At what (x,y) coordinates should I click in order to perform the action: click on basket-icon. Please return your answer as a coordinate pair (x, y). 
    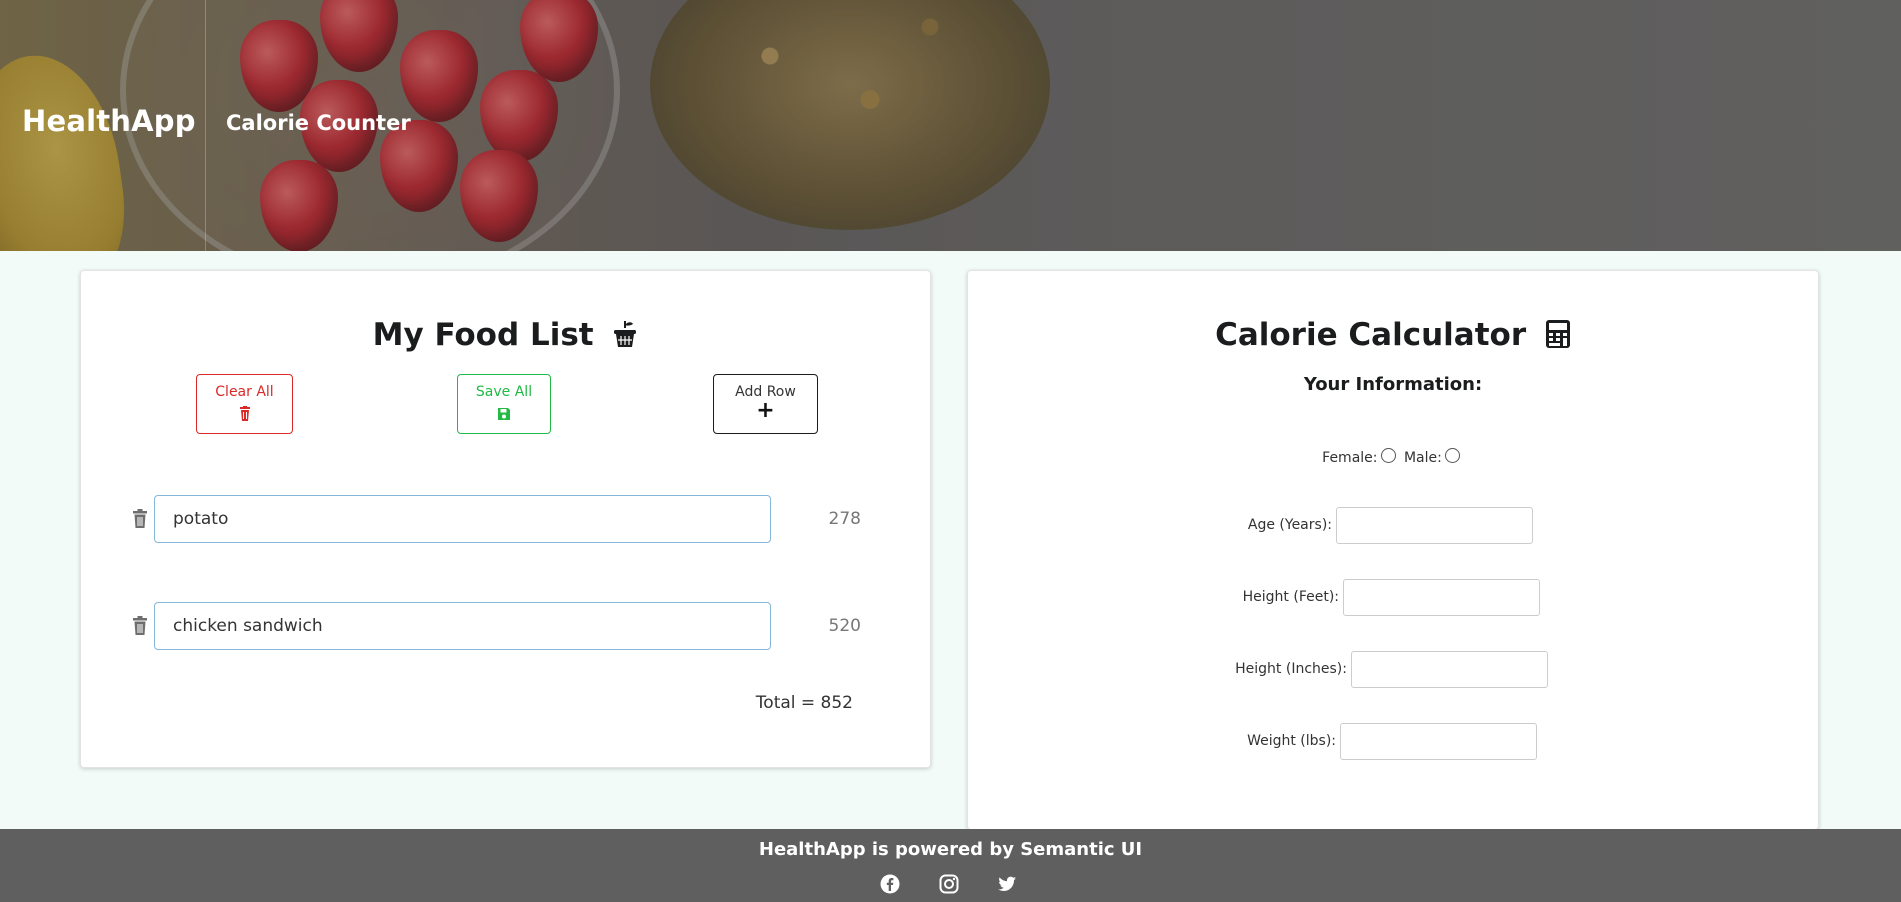
    Looking at the image, I should click on (625, 338).